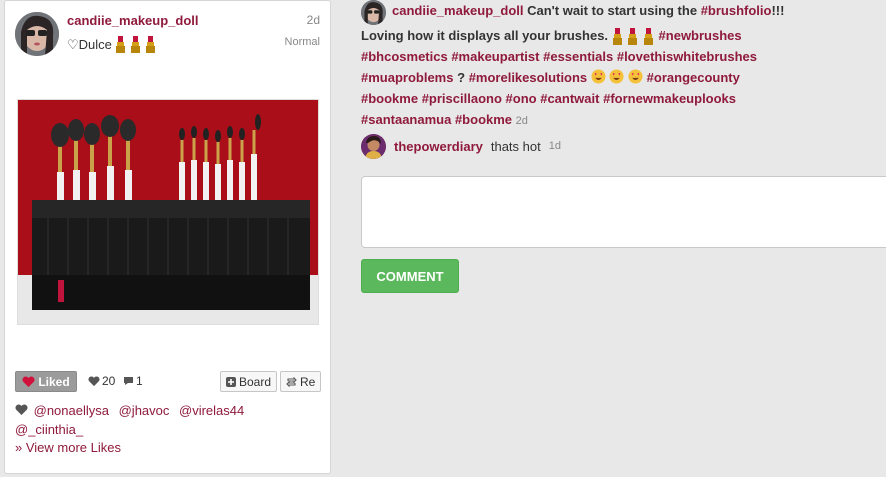 The image size is (886, 477). Describe the element at coordinates (89, 44) in the screenshot. I see `post-subtitle-text: ♡Dulce` at that location.